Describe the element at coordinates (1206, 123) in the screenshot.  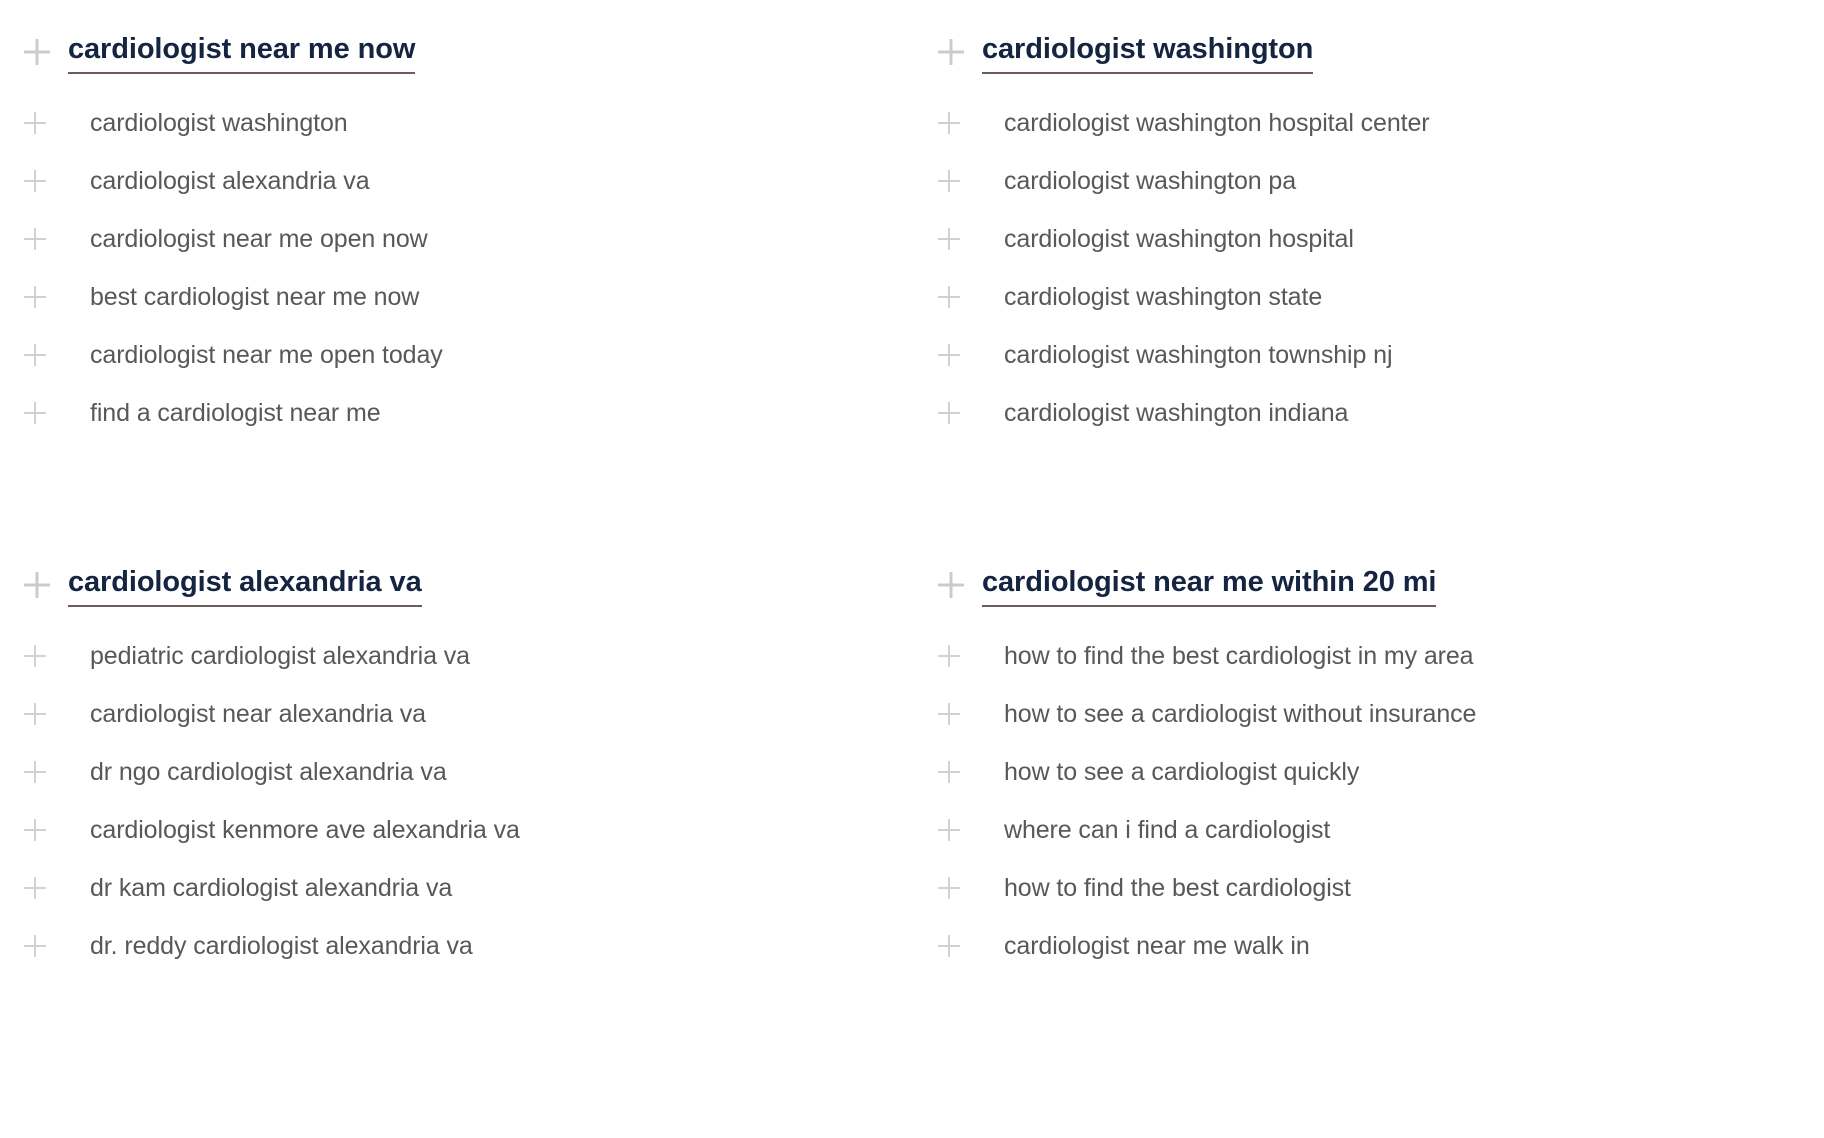
I see `child-keyword-label: cardiologist washington hospital center` at that location.